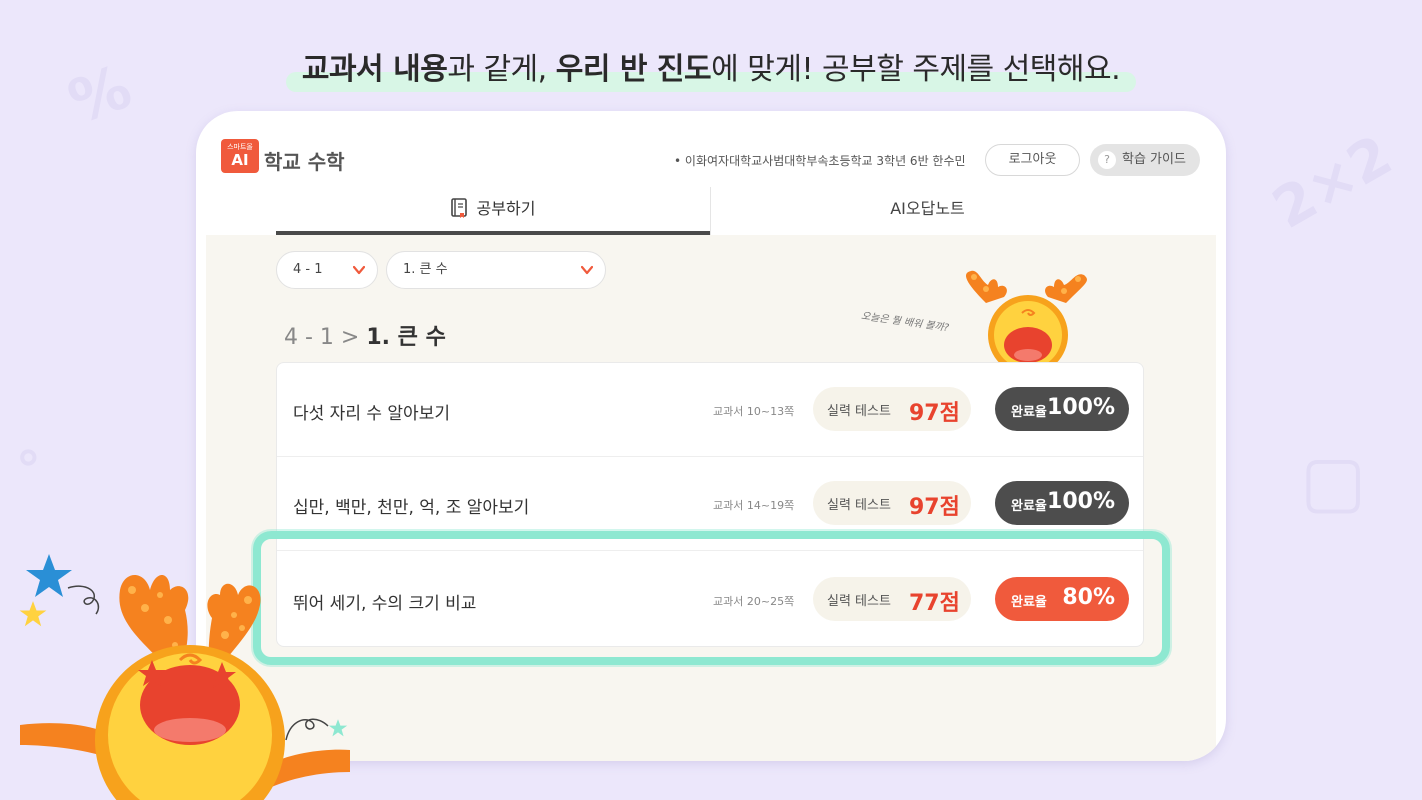 The image size is (1422, 800). What do you see at coordinates (1107, 160) in the screenshot?
I see `question-icon: ?` at bounding box center [1107, 160].